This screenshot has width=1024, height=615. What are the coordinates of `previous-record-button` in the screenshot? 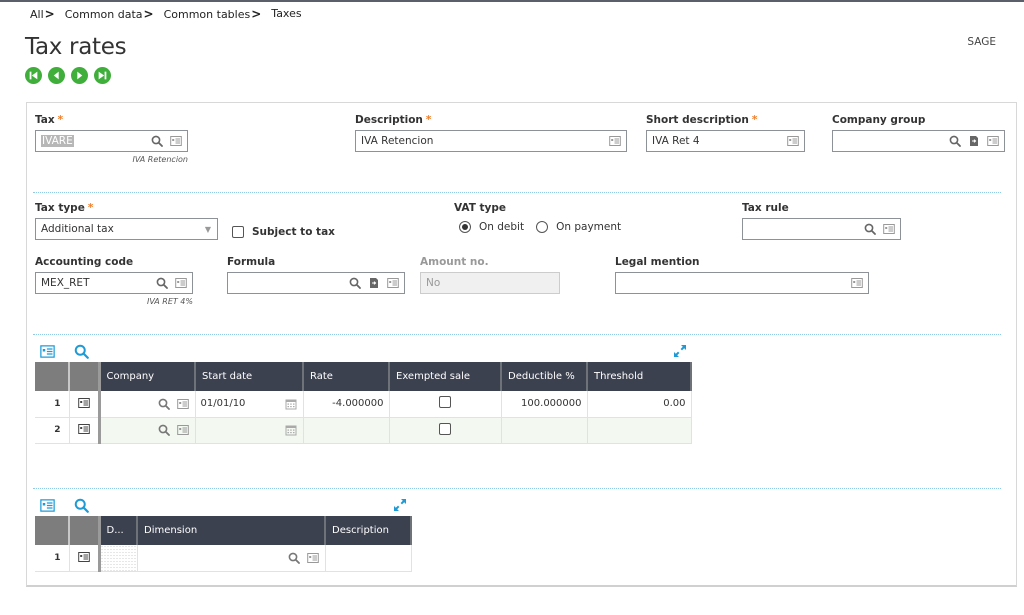 It's located at (56, 75).